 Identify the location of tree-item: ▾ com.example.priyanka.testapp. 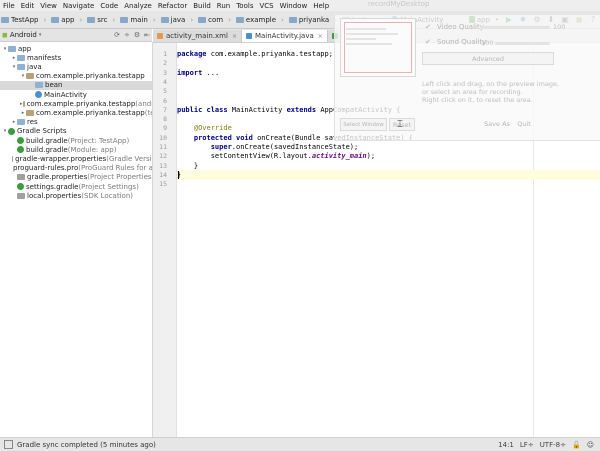
(76, 76).